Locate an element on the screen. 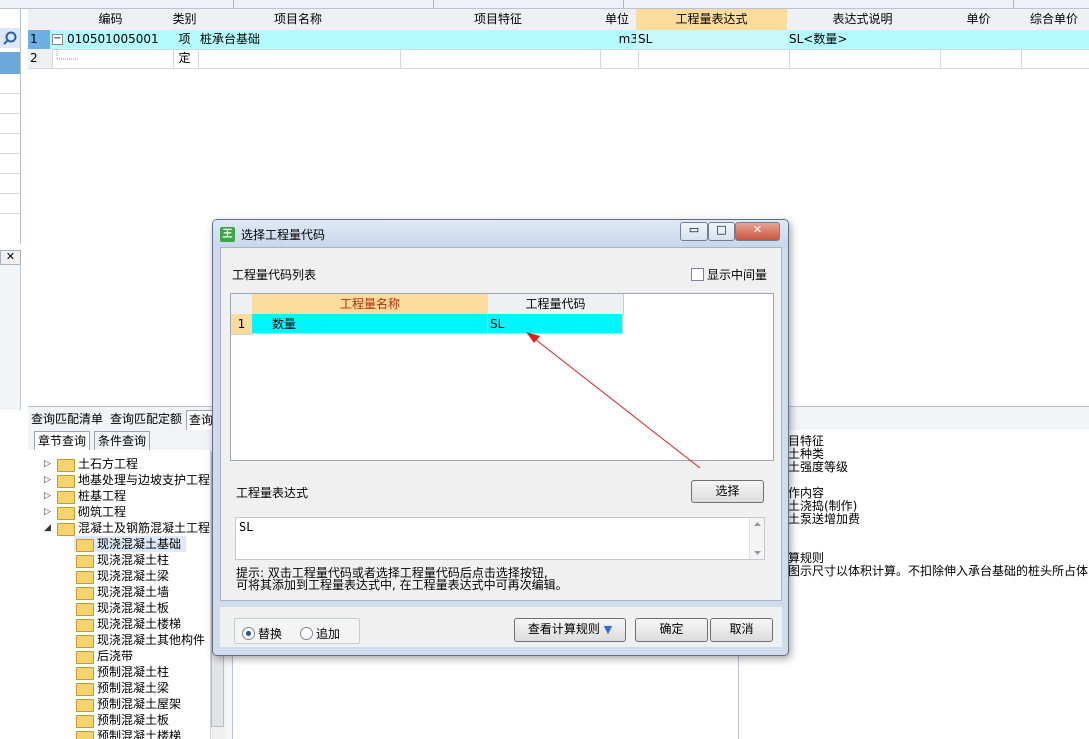  table-cell-type: 定 is located at coordinates (185, 59).